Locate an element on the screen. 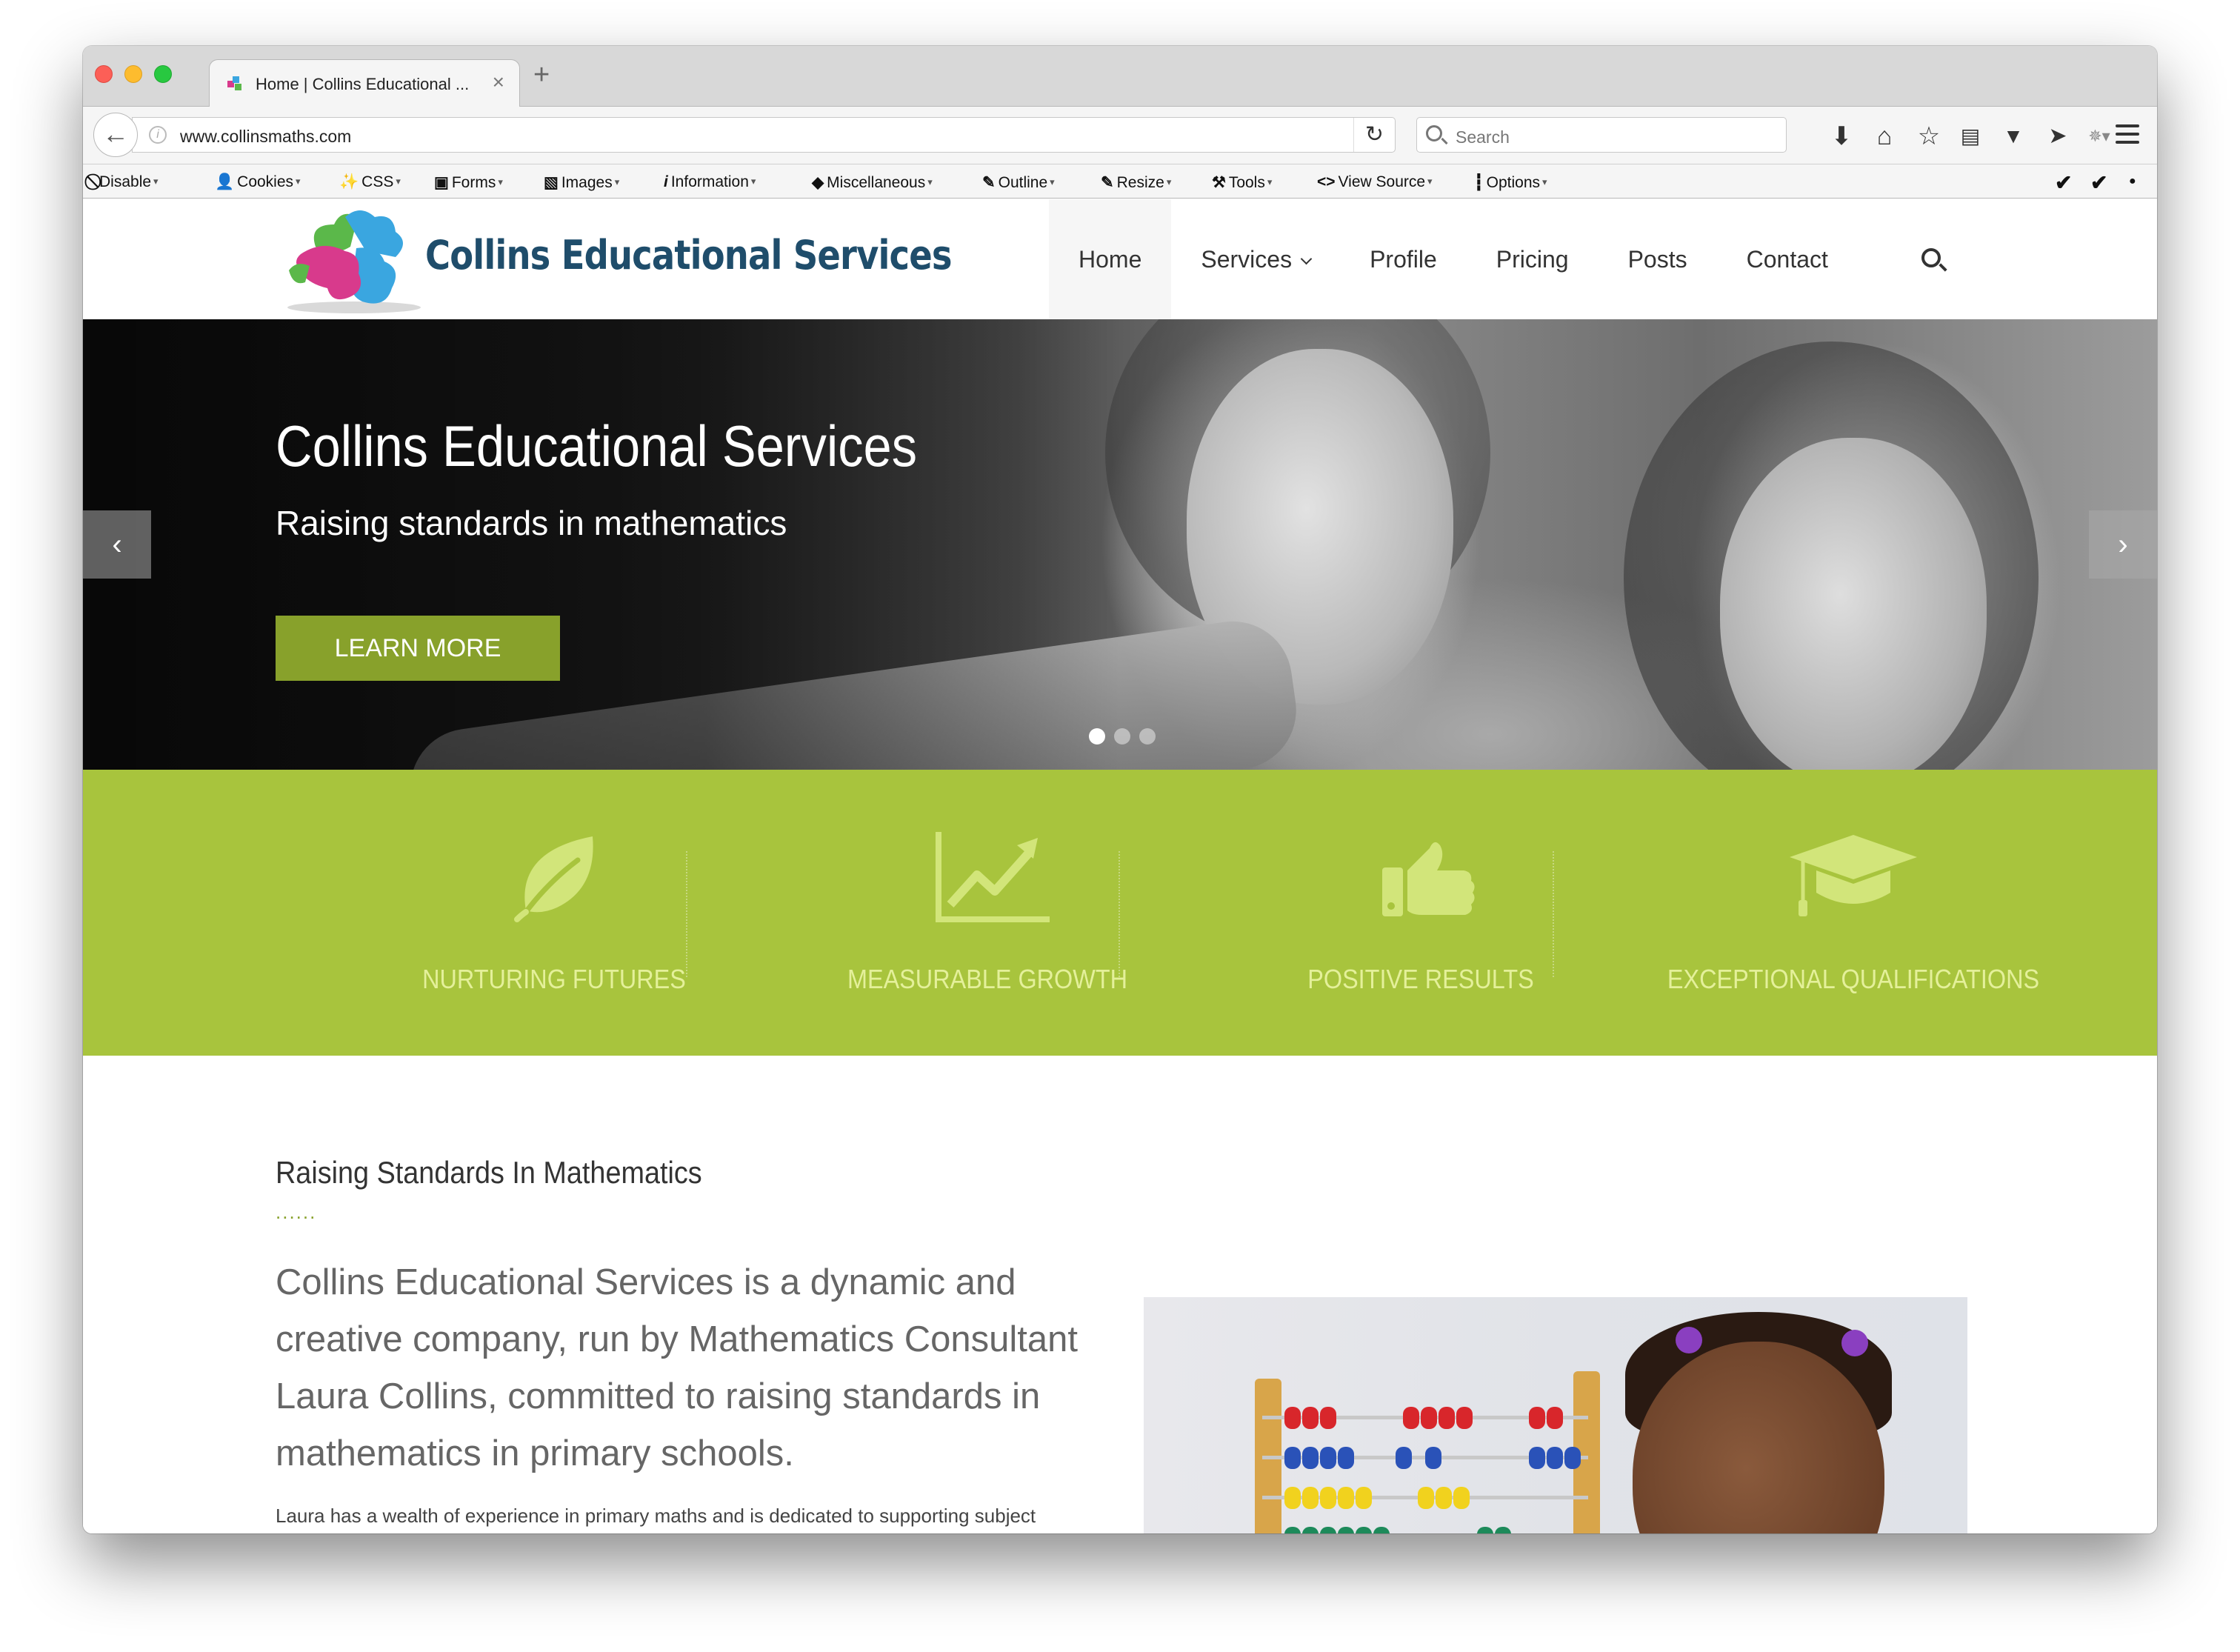  devbar-images: ▧ Images ▾ is located at coordinates (581, 182).